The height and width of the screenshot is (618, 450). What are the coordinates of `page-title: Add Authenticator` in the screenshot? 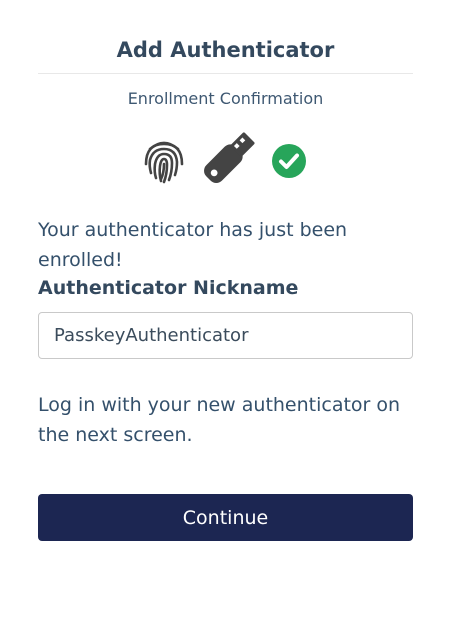 It's located at (225, 50).